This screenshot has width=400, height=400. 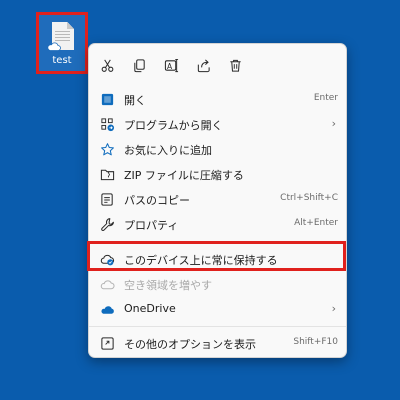 What do you see at coordinates (217, 309) in the screenshot?
I see `menu-item-onedrive: OneDrive ›` at bounding box center [217, 309].